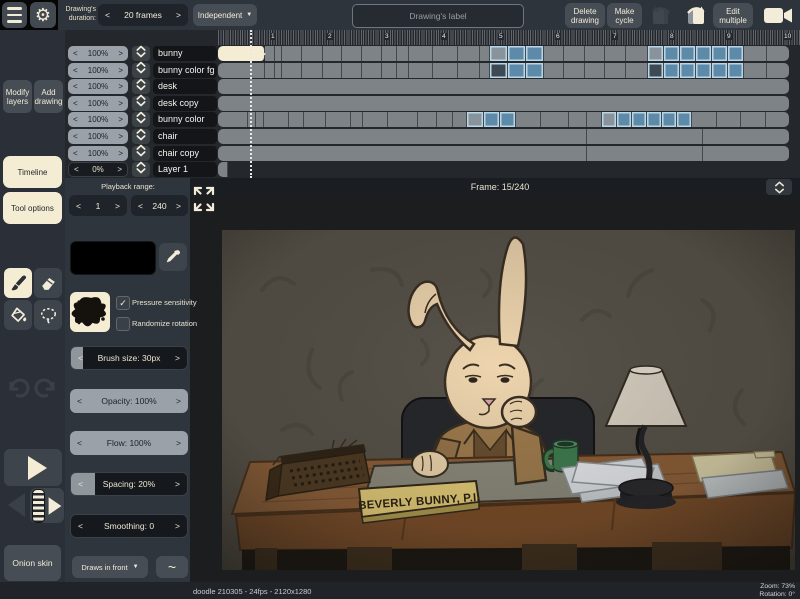 Image resolution: width=800 pixels, height=599 pixels. Describe the element at coordinates (32, 563) in the screenshot. I see `onion-skin-button: Onion skin` at that location.